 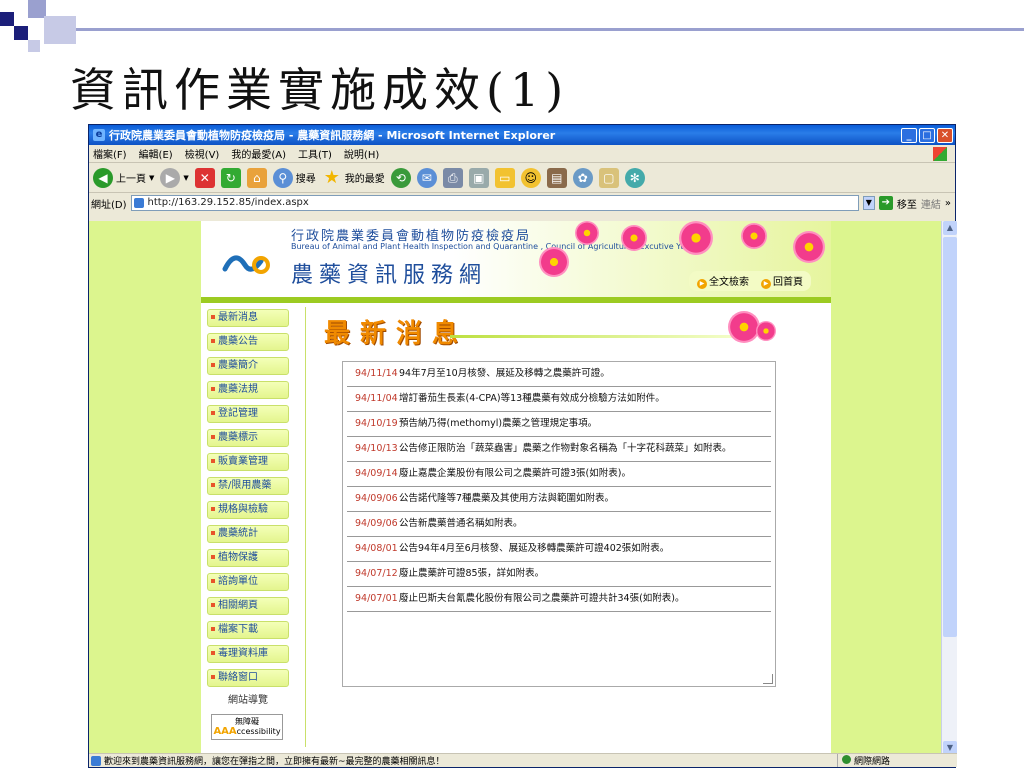 I want to click on news-item: 94/07/12 廢止農藥許可證85張，詳如附表。, so click(x=559, y=574).